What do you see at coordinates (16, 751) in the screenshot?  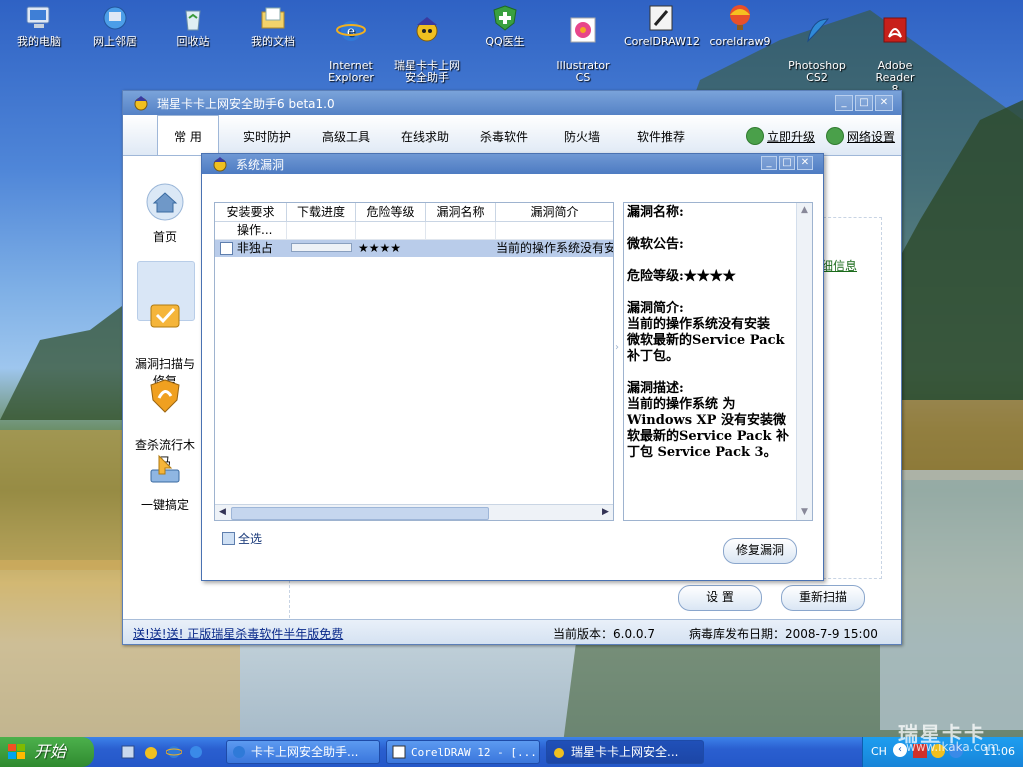 I see `windows-logo-icon` at bounding box center [16, 751].